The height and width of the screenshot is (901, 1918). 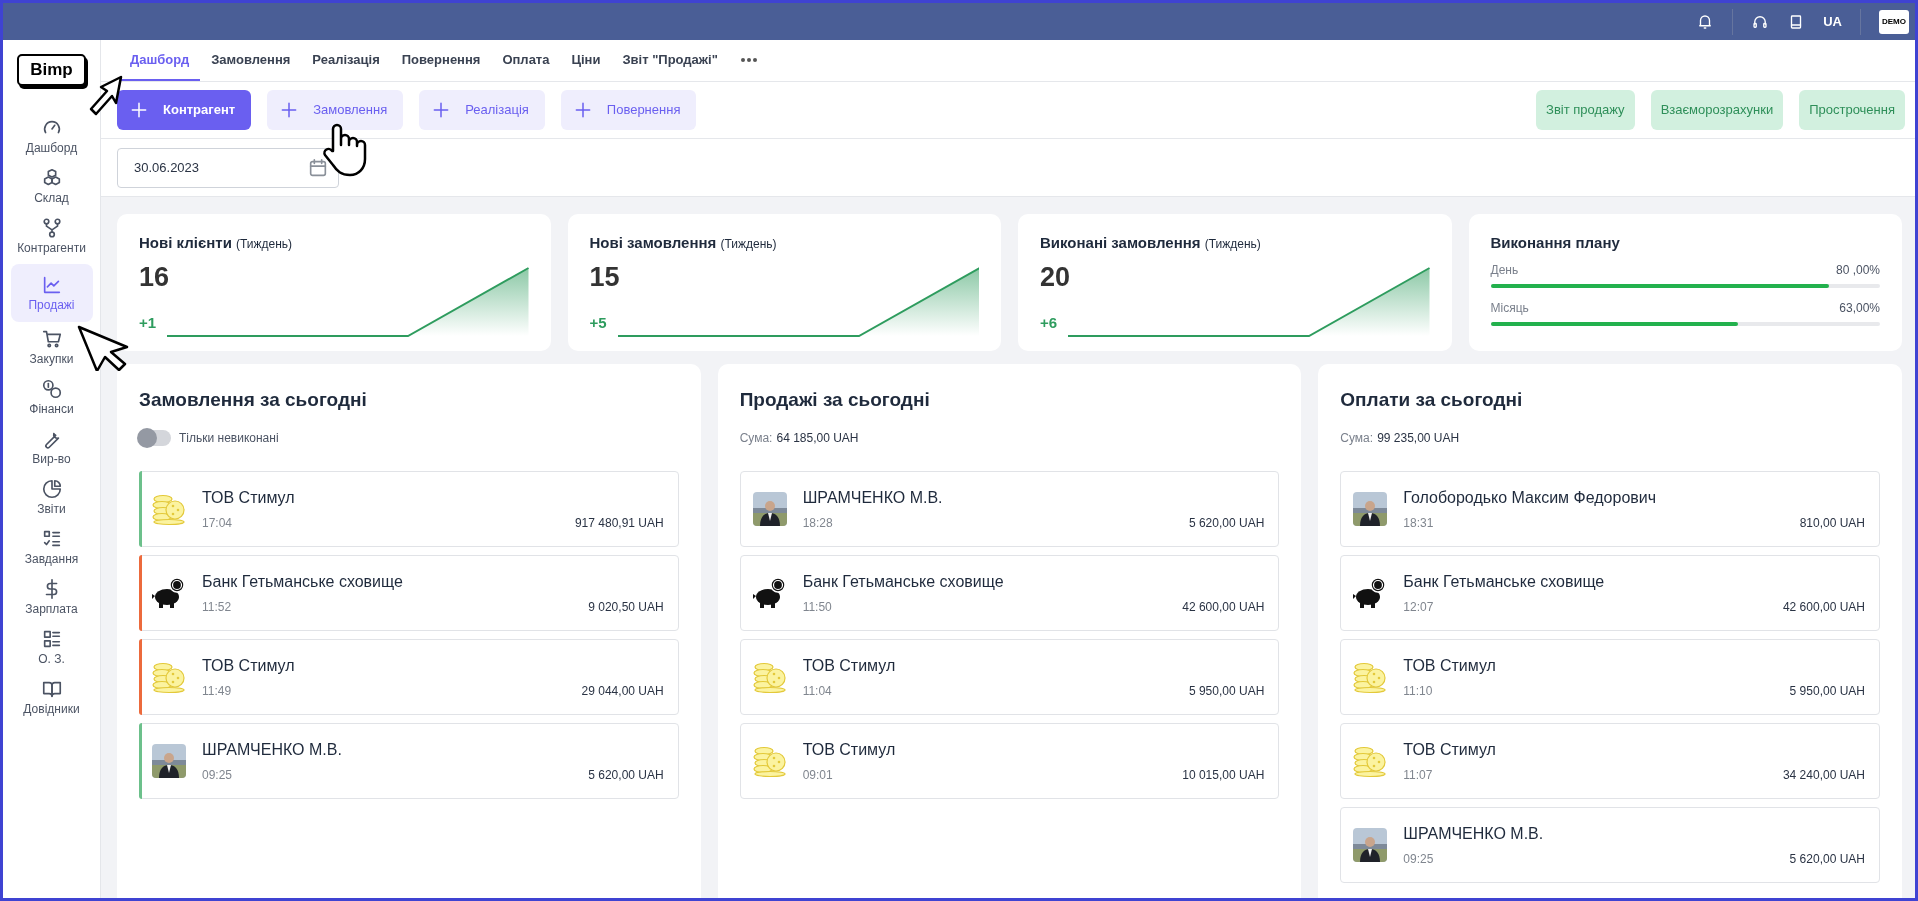 I want to click on calendar-icon, so click(x=318, y=167).